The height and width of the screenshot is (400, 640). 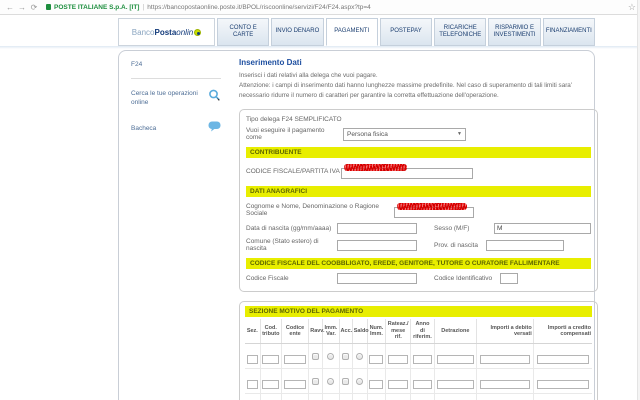 What do you see at coordinates (398, 332) in the screenshot?
I see `col-rateaz: Rateaz./ mese rif.` at bounding box center [398, 332].